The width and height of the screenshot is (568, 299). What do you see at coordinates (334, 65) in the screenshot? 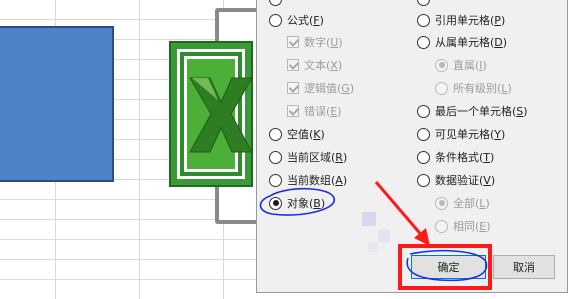
I see `option-accesskey: X` at bounding box center [334, 65].